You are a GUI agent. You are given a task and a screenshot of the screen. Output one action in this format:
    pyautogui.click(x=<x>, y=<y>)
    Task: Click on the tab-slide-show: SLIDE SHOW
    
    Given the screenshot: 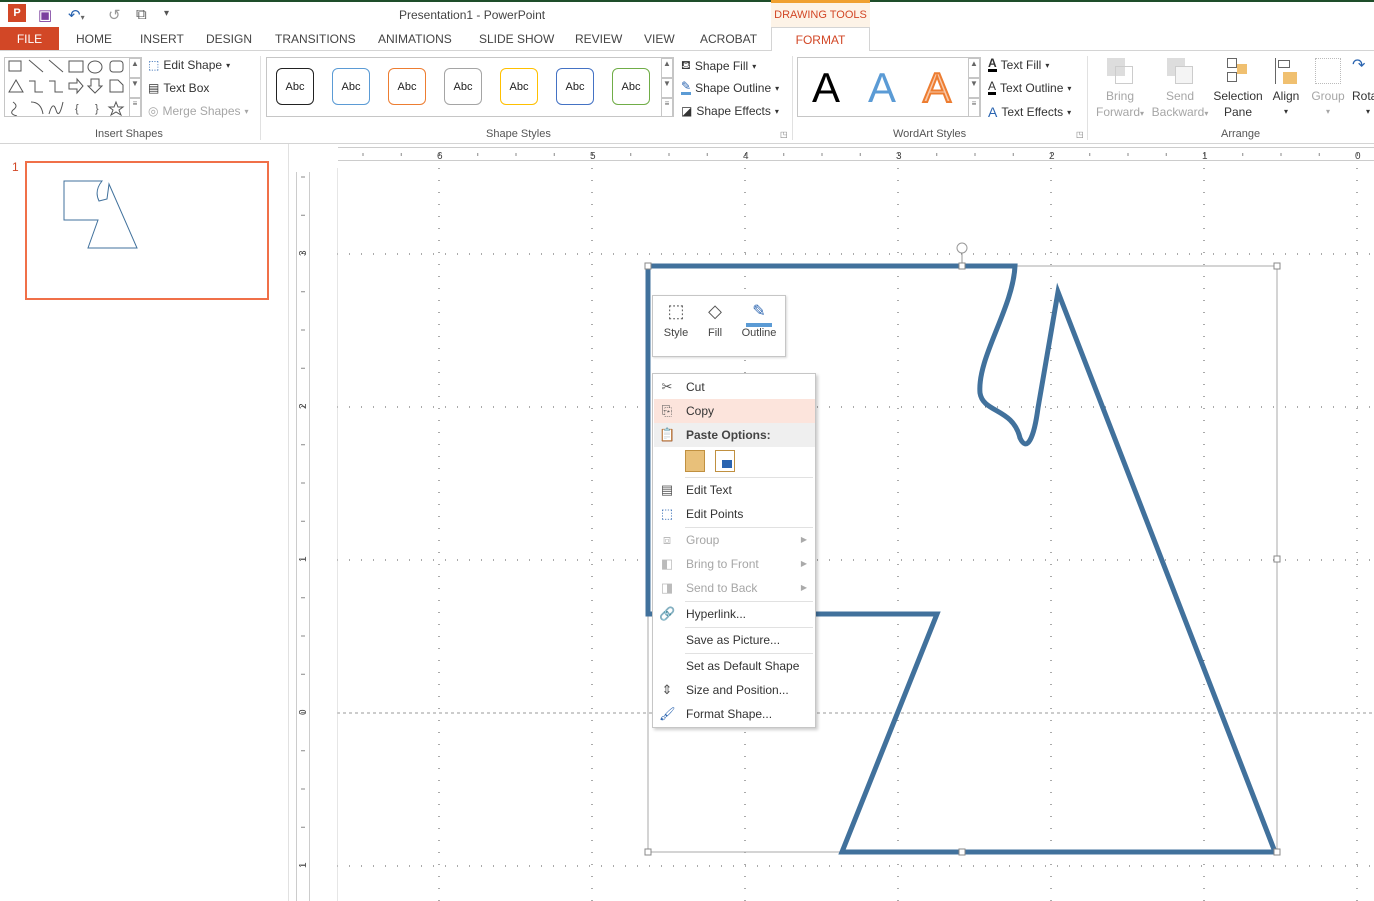 What is the action you would take?
    pyautogui.click(x=516, y=38)
    